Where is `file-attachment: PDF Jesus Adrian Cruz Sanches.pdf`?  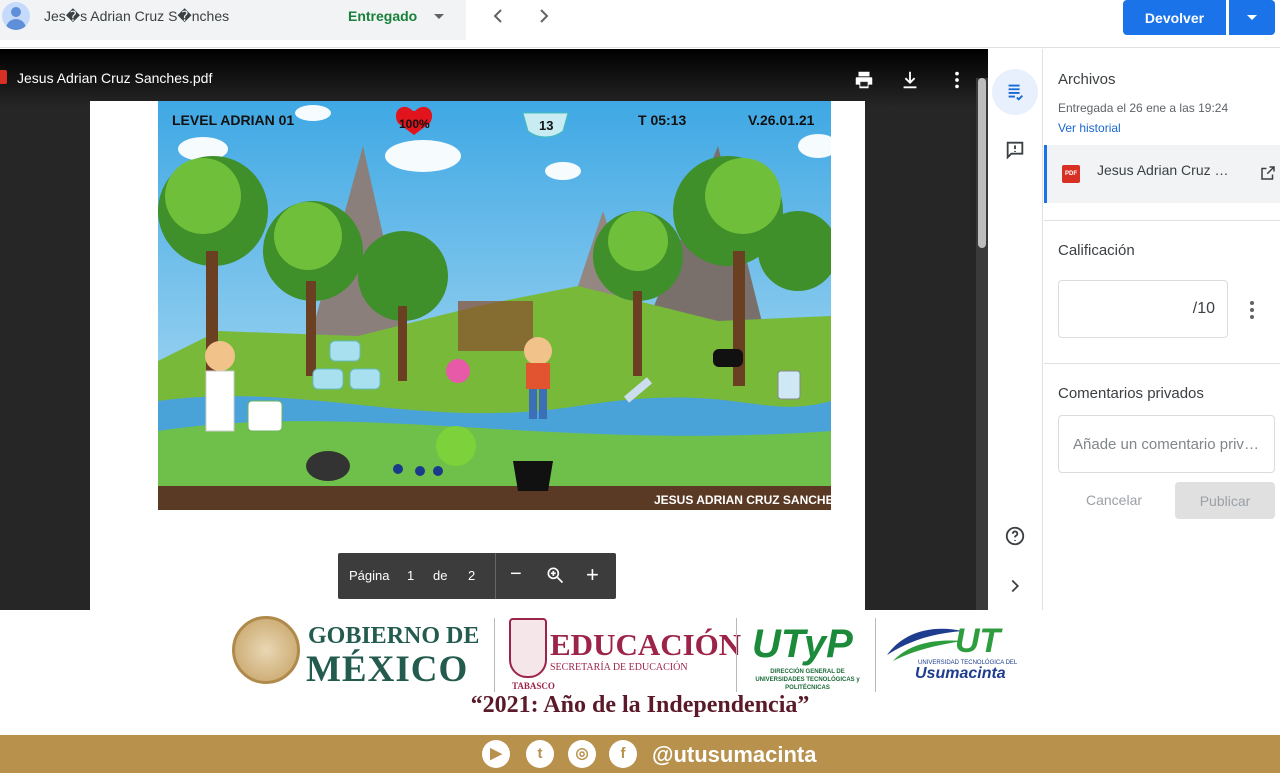 file-attachment: PDF Jesus Adrian Cruz Sanches.pdf is located at coordinates (1162, 174).